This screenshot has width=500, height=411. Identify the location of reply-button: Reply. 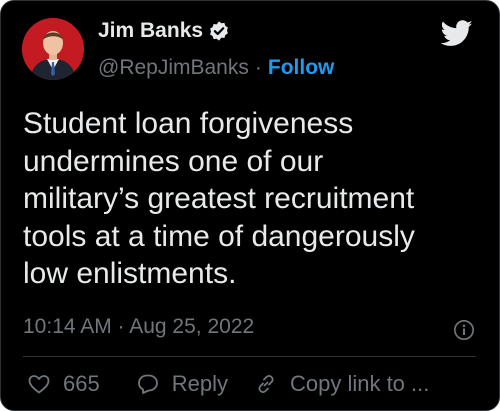
(182, 384).